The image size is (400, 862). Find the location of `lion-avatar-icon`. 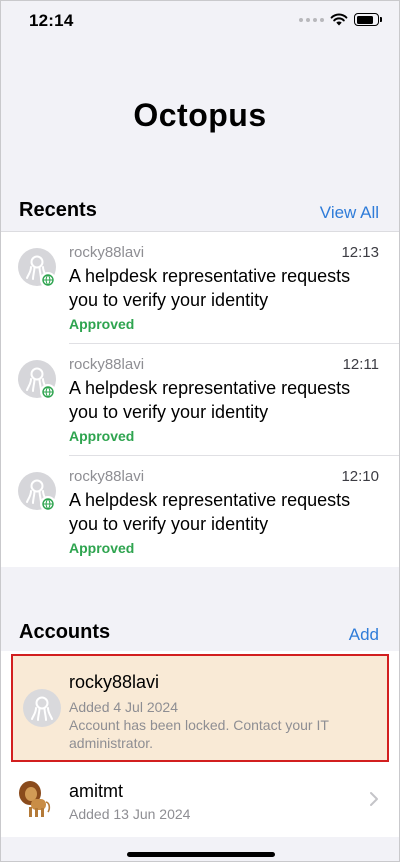

lion-avatar-icon is located at coordinates (35, 799).